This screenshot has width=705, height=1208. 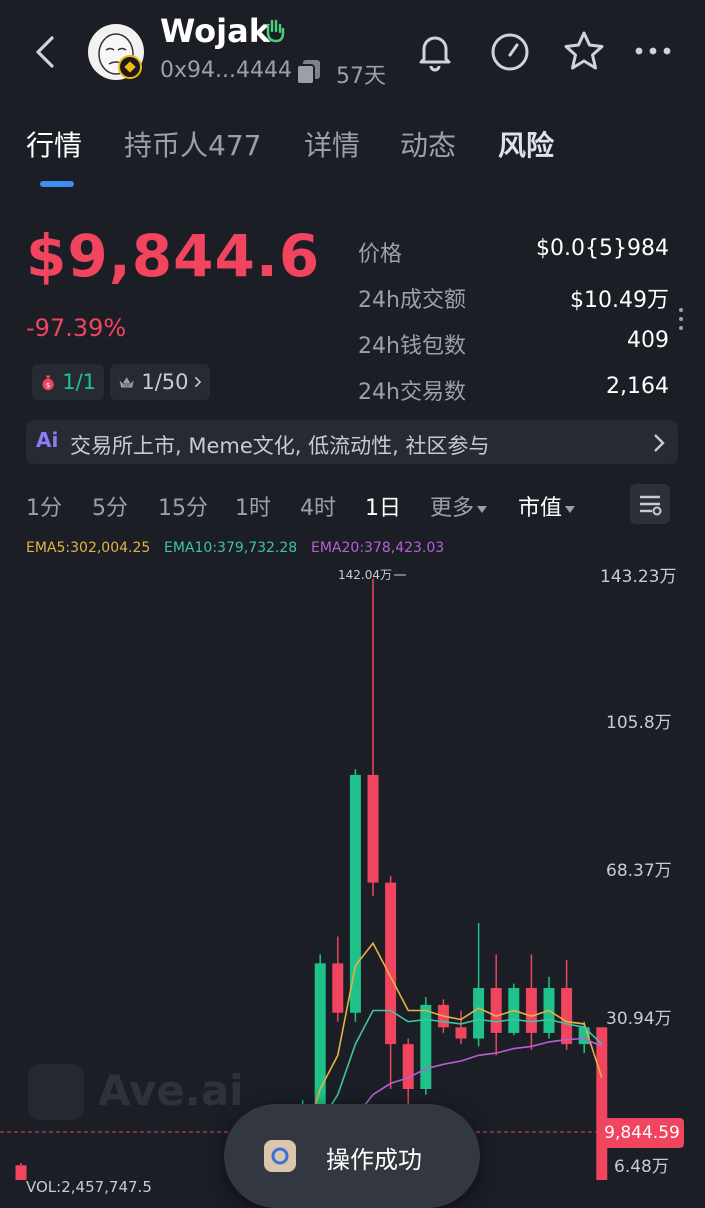 What do you see at coordinates (653, 51) in the screenshot?
I see `more-menu-icon` at bounding box center [653, 51].